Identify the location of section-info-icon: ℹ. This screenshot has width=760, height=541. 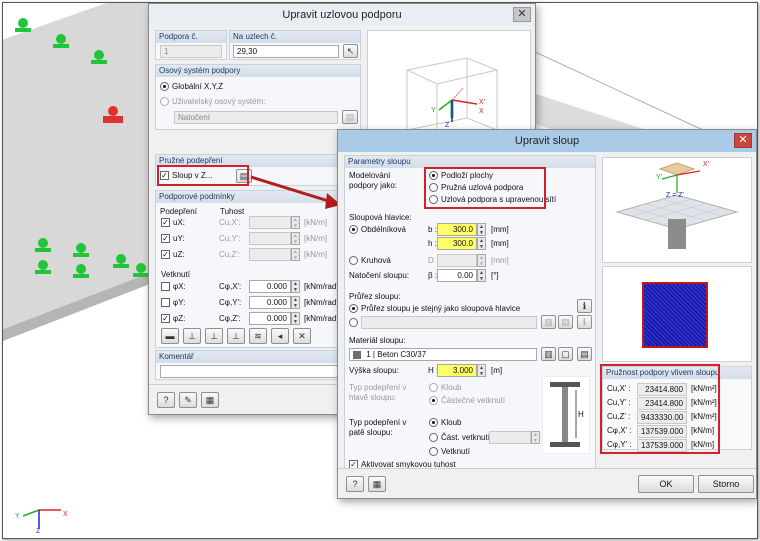
(584, 306).